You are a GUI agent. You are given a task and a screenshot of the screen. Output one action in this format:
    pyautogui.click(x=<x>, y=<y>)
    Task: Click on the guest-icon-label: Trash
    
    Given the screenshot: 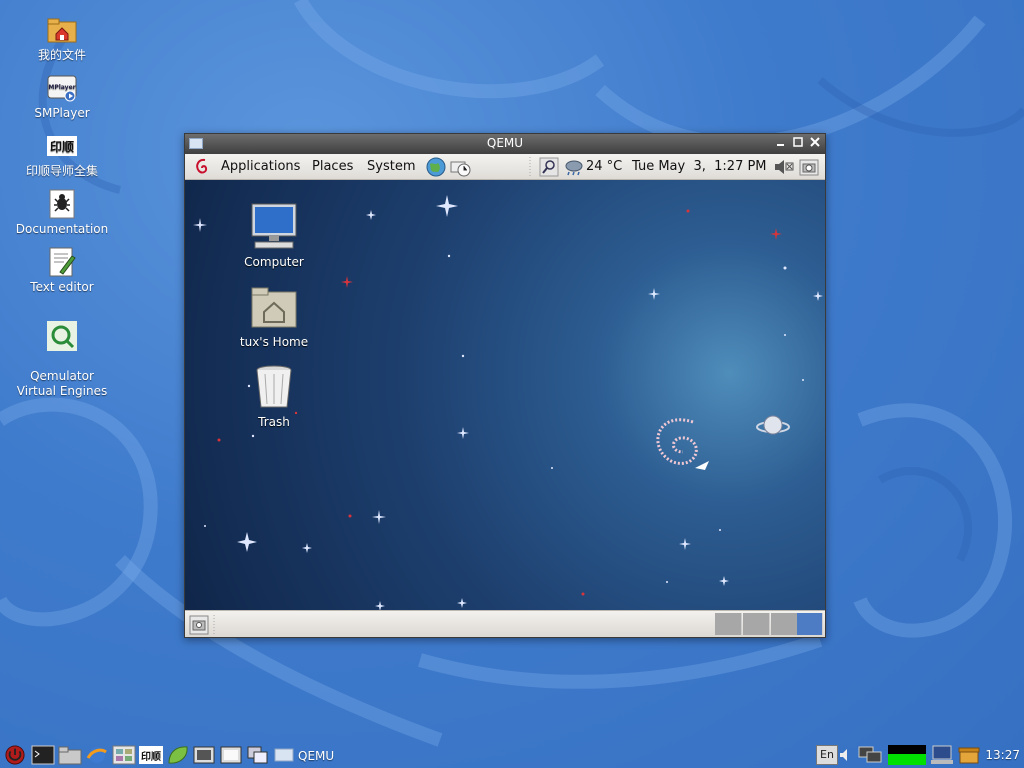 What is the action you would take?
    pyautogui.click(x=274, y=422)
    